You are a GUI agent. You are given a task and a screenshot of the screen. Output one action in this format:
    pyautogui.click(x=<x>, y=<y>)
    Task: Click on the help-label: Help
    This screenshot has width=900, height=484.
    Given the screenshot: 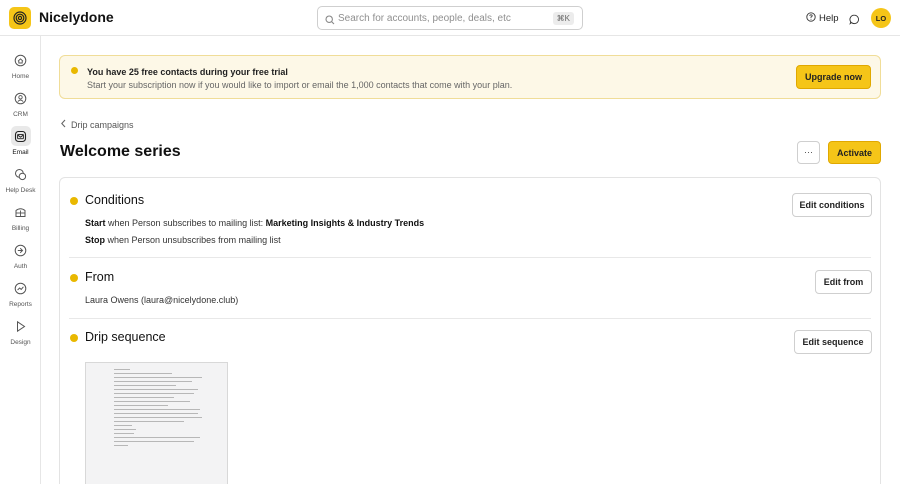 What is the action you would take?
    pyautogui.click(x=829, y=18)
    